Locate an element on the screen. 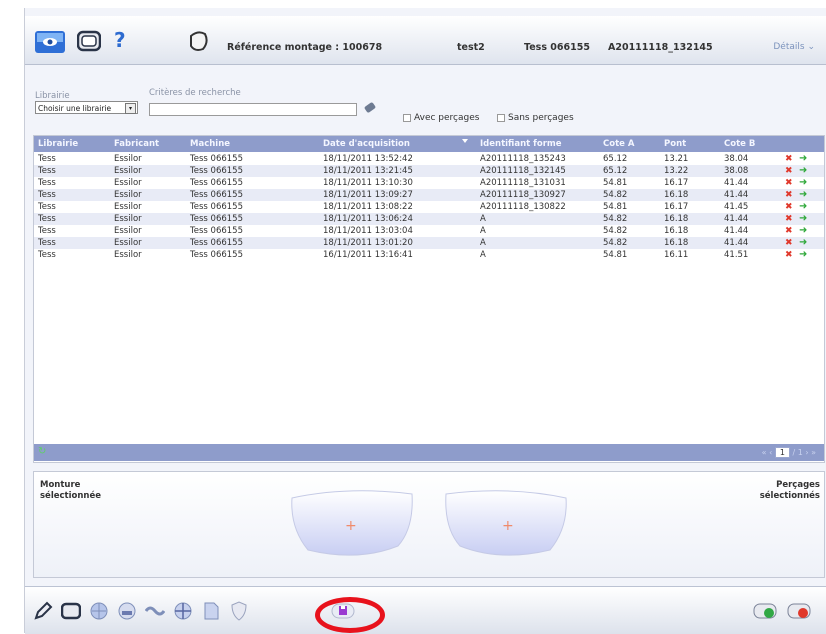 The image size is (826, 634). col-pont: Pont is located at coordinates (675, 144).